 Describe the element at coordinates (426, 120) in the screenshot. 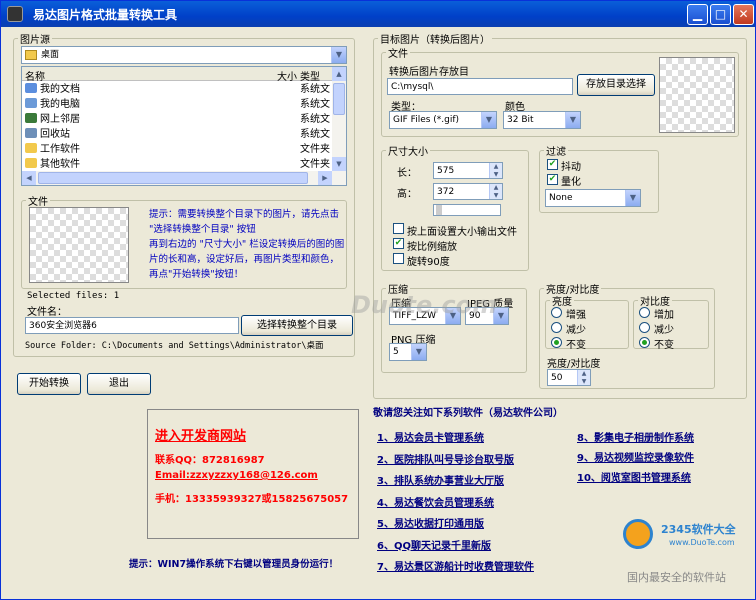

I see `type-value: GIF Files (*.gif)` at that location.